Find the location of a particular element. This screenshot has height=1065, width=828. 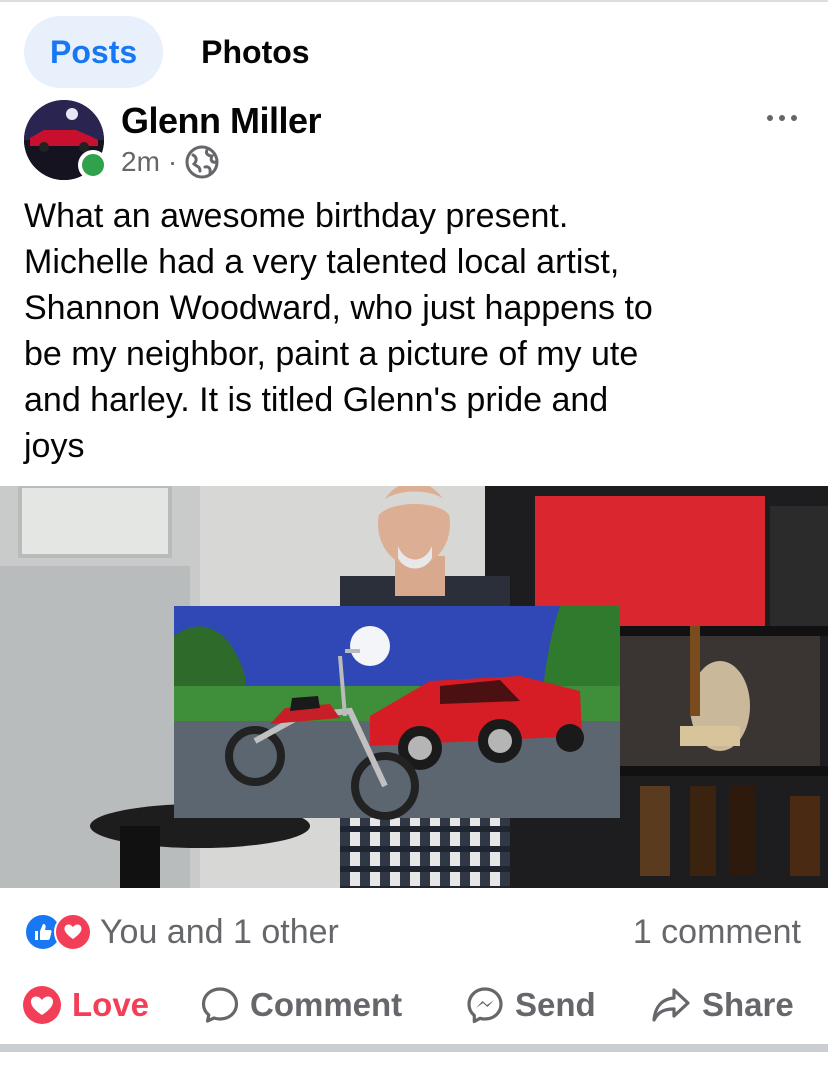

top-divider is located at coordinates (414, 1).